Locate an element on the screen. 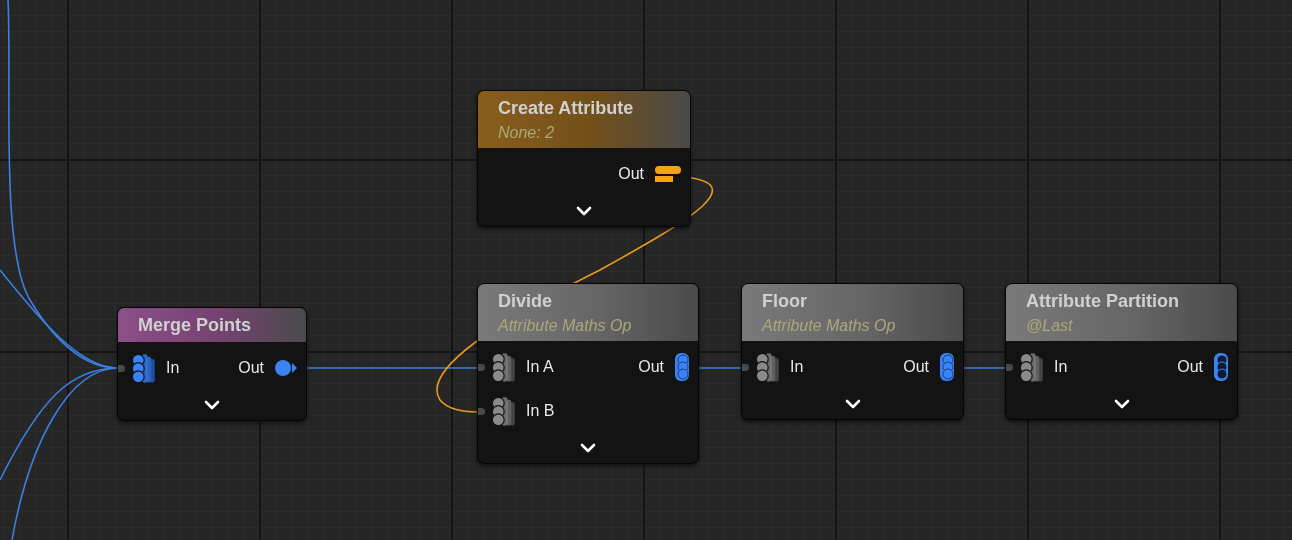 This screenshot has width=1292, height=540. pin-label: In A is located at coordinates (540, 367).